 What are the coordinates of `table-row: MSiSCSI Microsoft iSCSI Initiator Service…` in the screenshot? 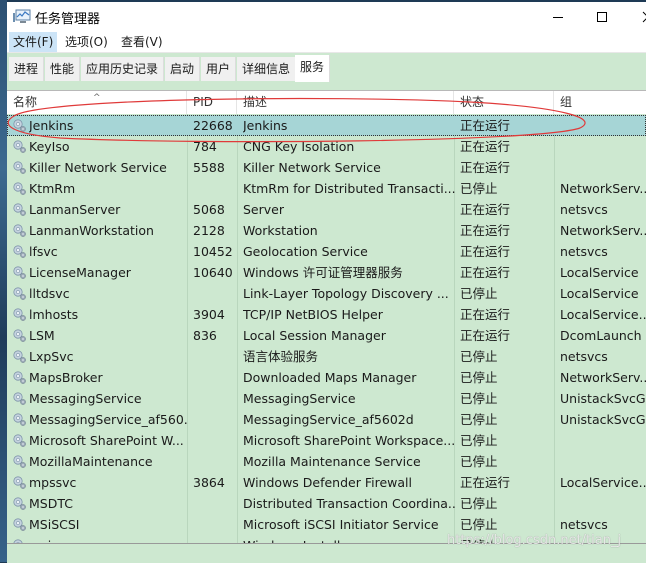 It's located at (326, 524).